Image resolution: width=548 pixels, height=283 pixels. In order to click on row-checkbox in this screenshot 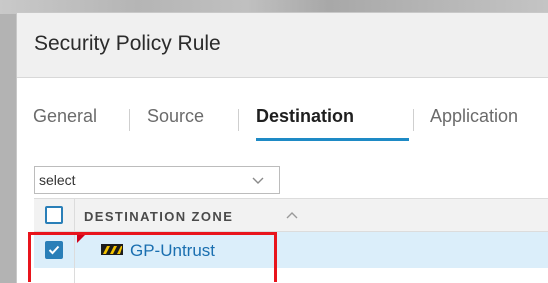, I will do `click(54, 250)`.